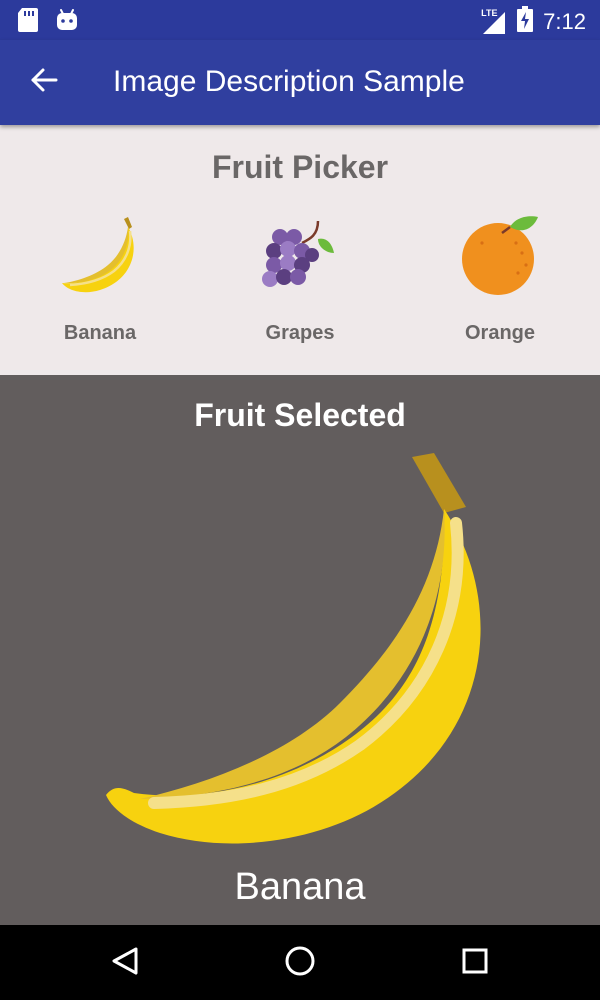 The image size is (600, 1000). Describe the element at coordinates (28, 22) in the screenshot. I see `sd-card-icon` at that location.